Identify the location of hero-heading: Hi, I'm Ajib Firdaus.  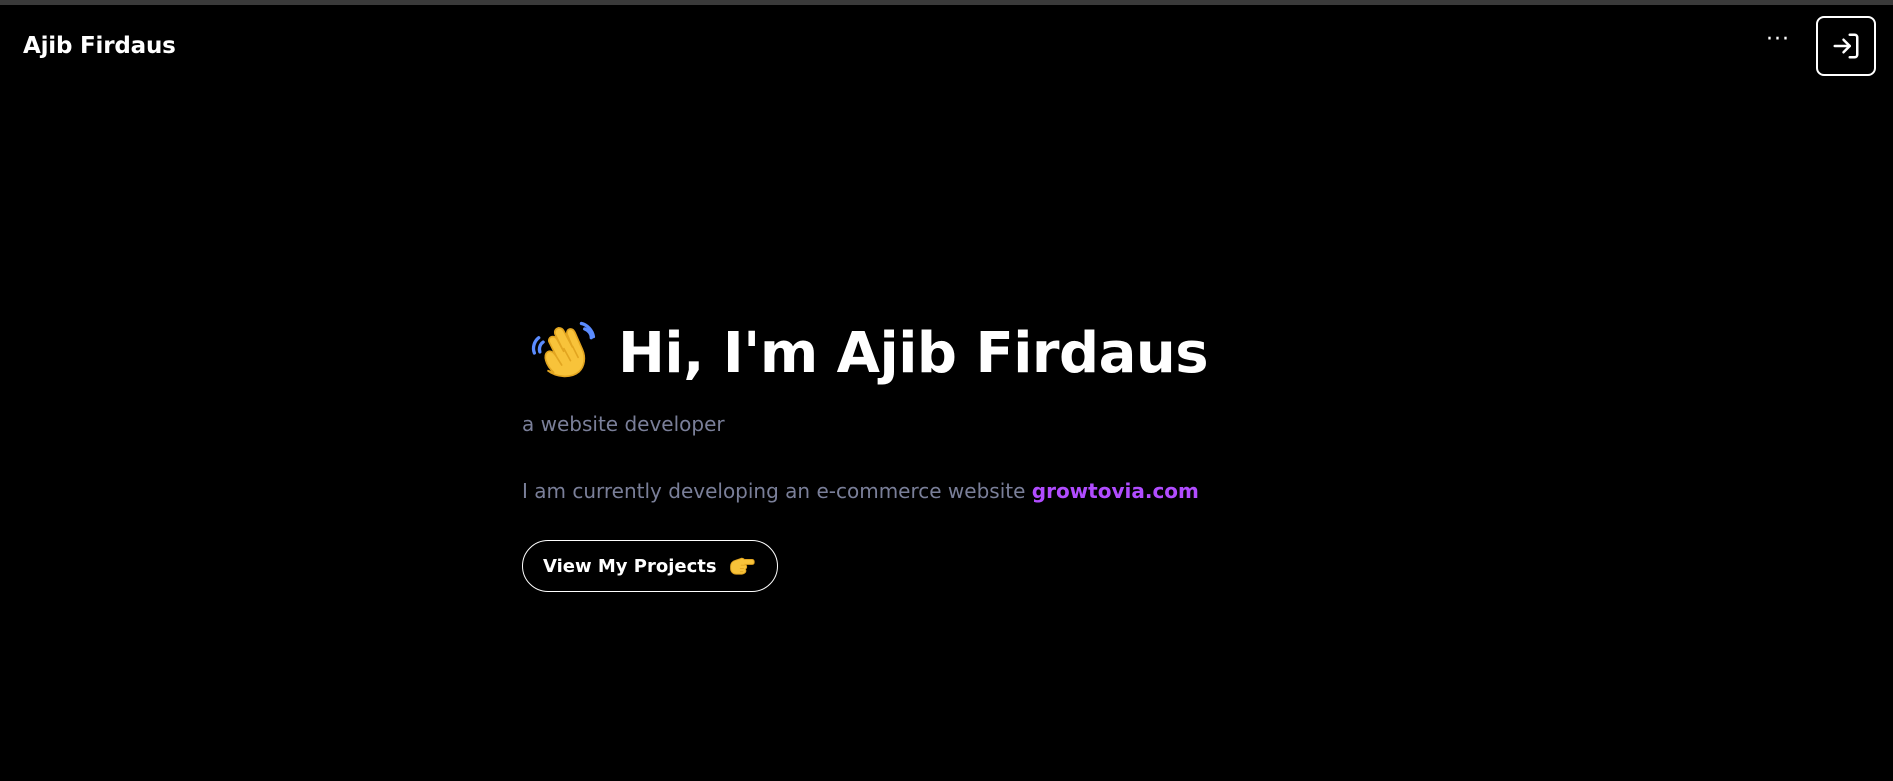
(913, 353).